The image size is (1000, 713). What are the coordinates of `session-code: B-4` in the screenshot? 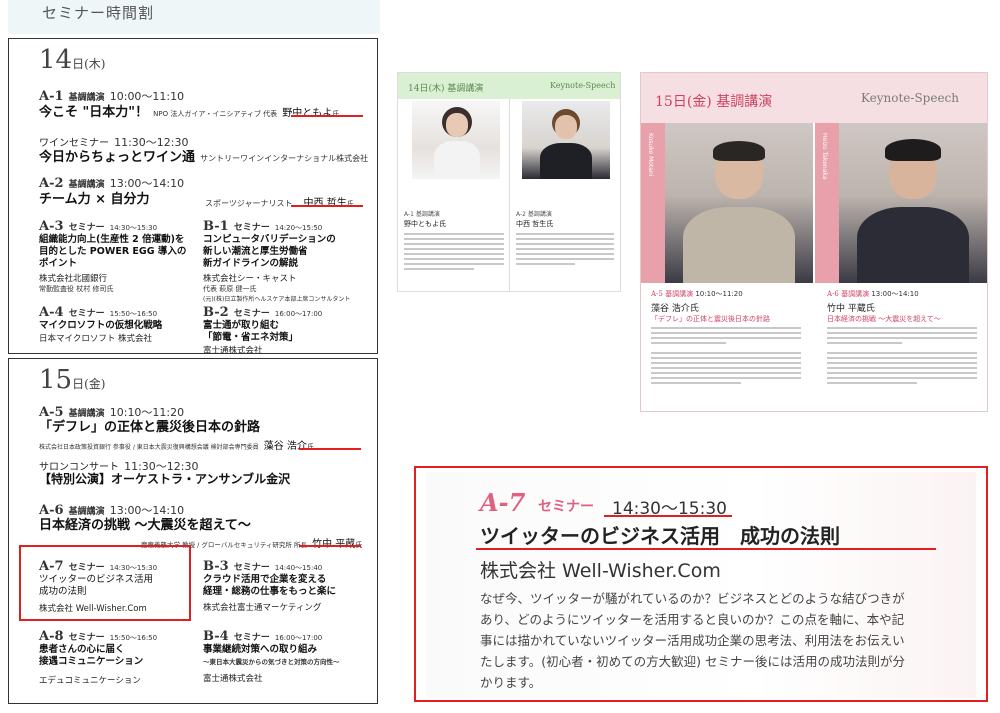 It's located at (216, 636).